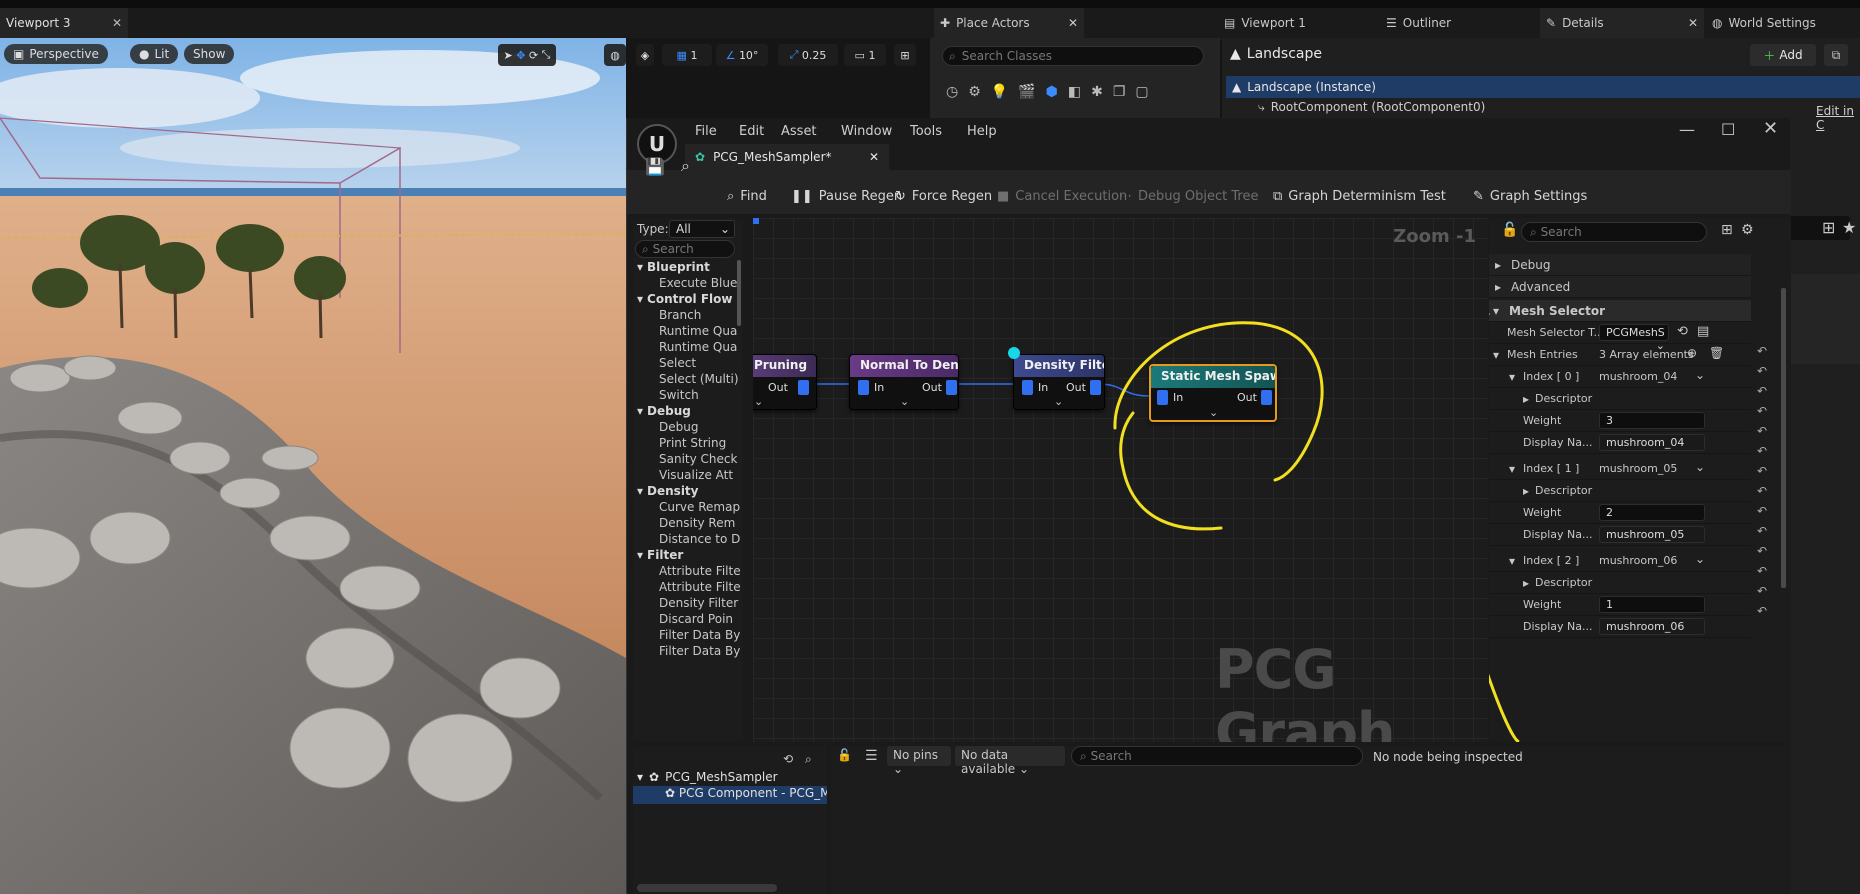 The width and height of the screenshot is (1860, 894). Describe the element at coordinates (751, 131) in the screenshot. I see `menu-edit: Edit` at that location.